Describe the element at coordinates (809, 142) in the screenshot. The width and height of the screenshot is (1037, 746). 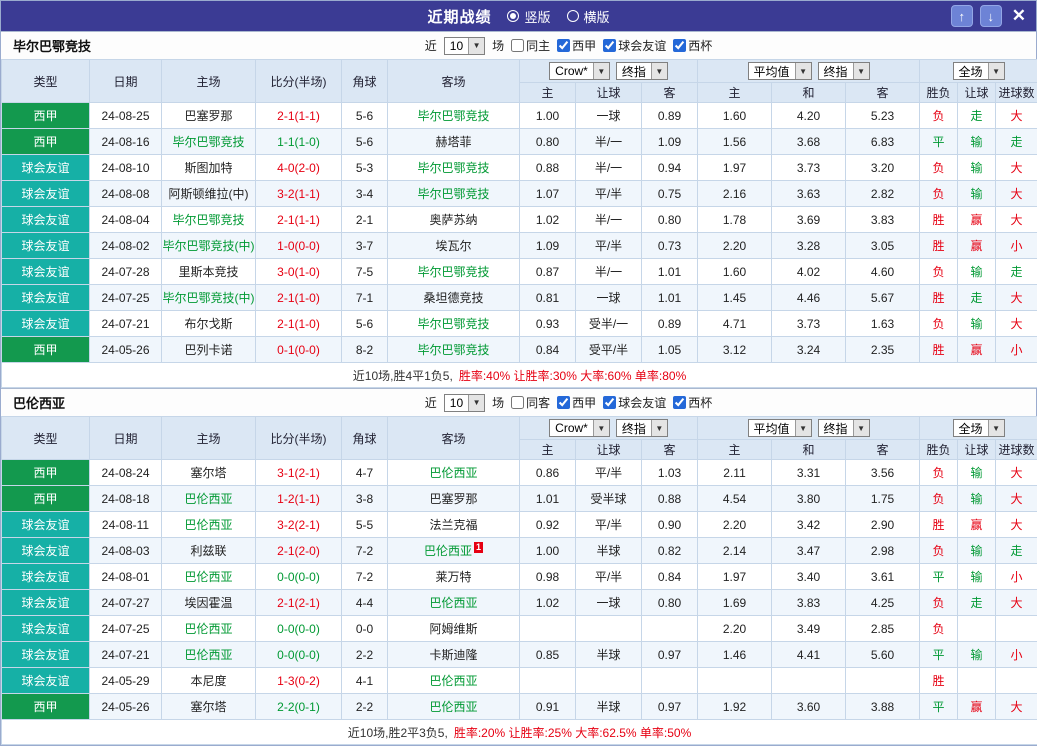
I see `euro-draw-odds: 3.68` at that location.